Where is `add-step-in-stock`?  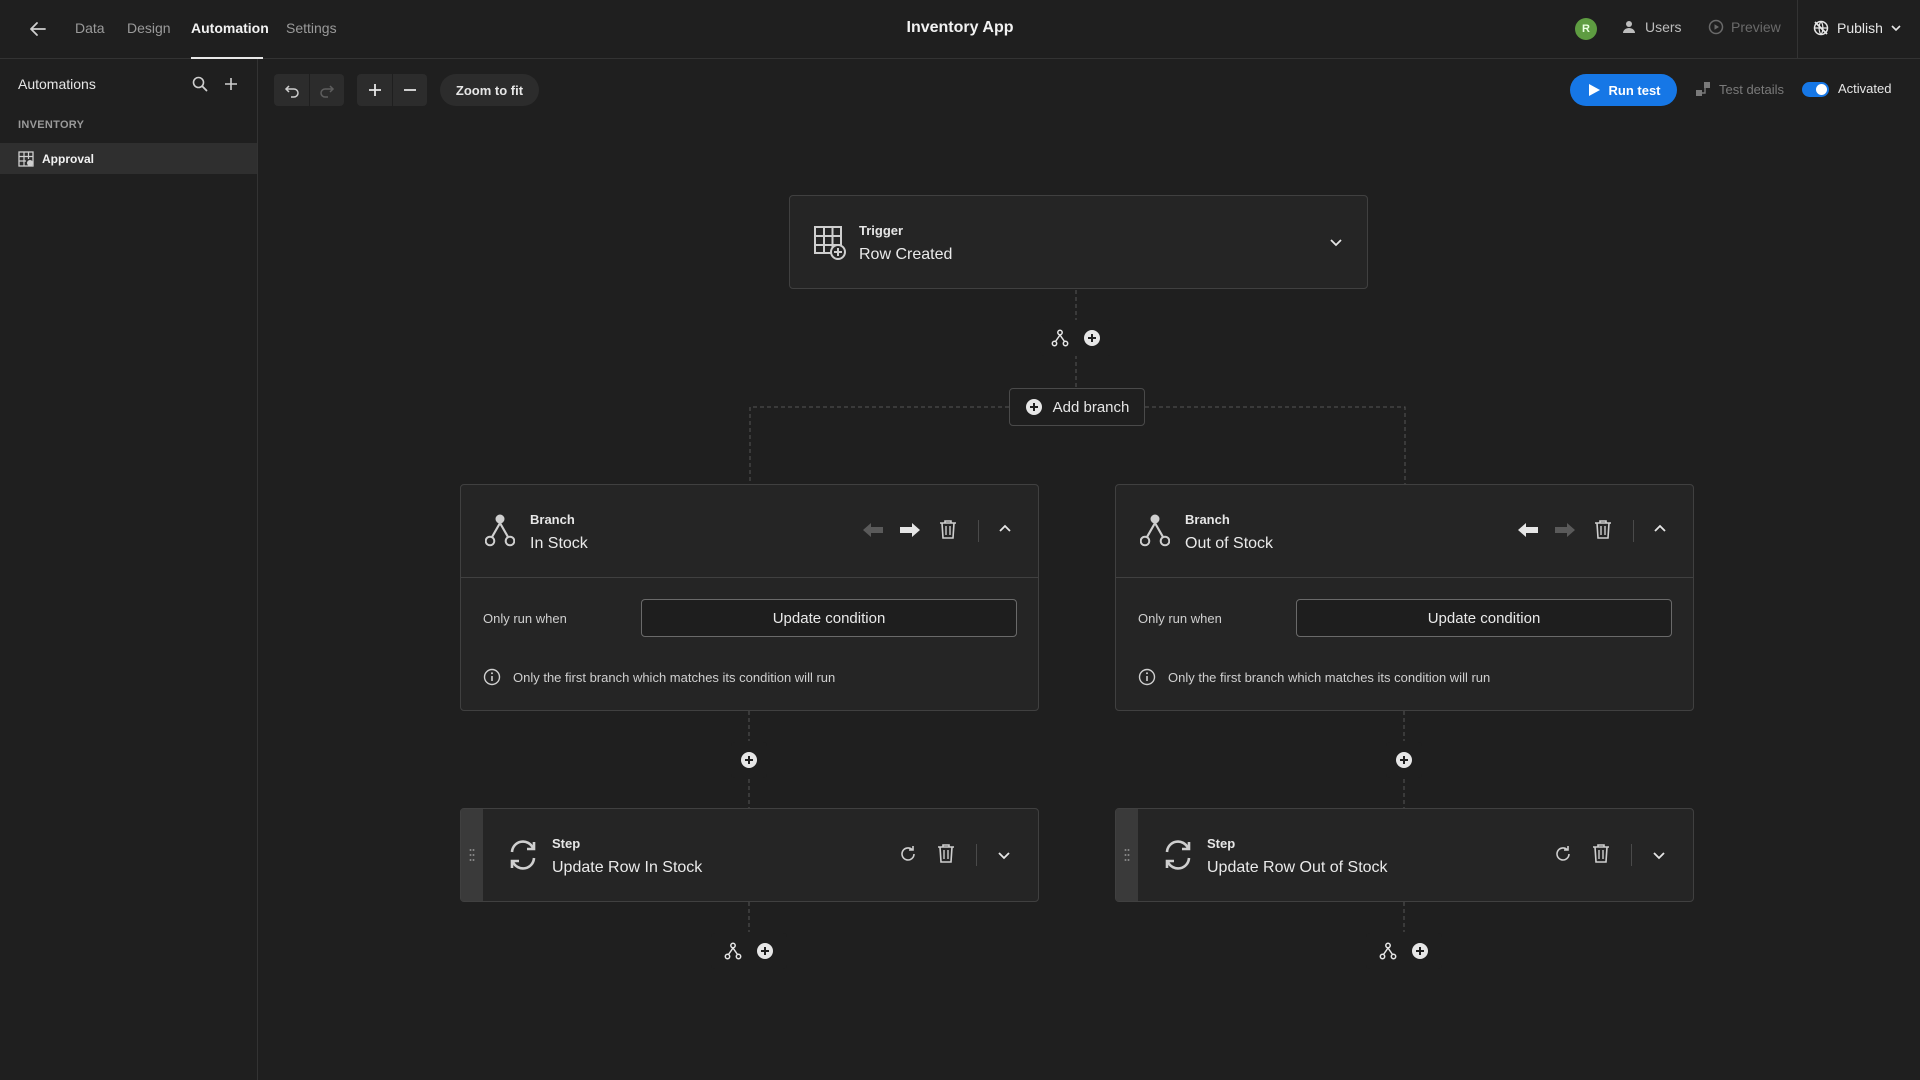
add-step-in-stock is located at coordinates (749, 760).